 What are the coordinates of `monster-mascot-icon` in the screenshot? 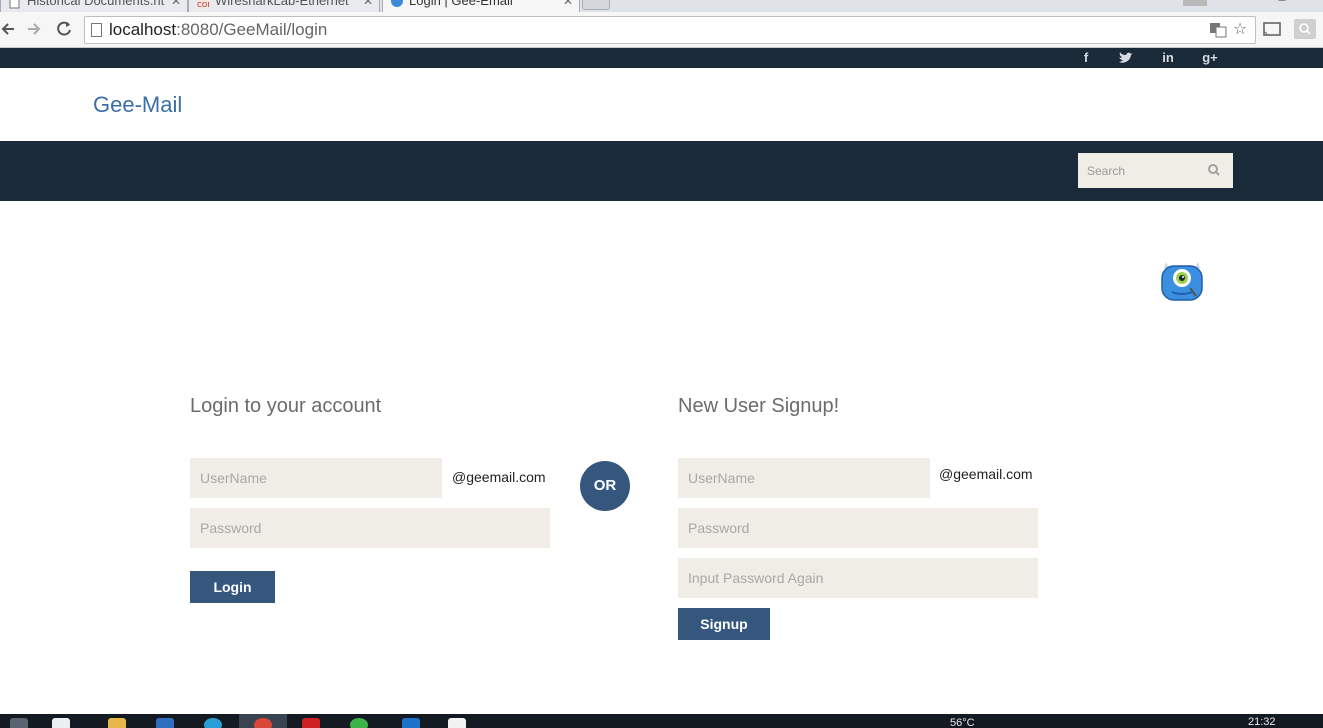 It's located at (1182, 281).